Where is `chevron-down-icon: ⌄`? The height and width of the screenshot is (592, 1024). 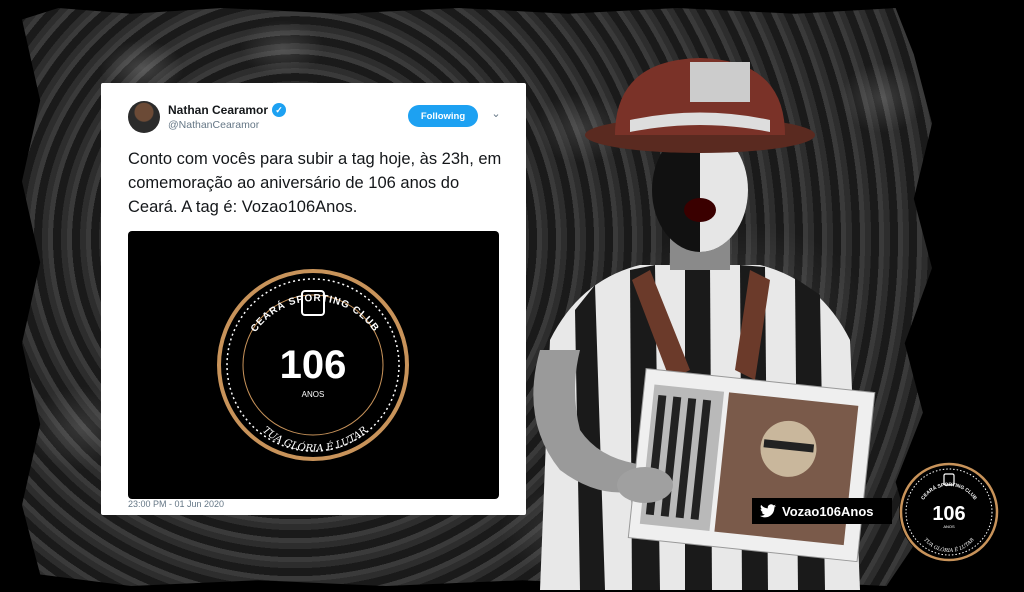
chevron-down-icon: ⌄ is located at coordinates (496, 113).